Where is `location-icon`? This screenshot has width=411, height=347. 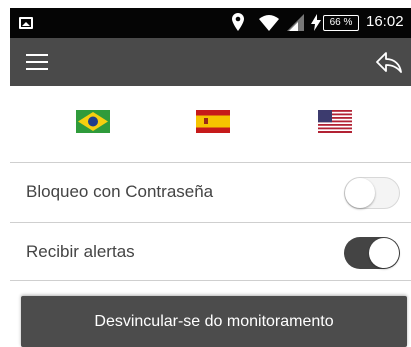
location-icon is located at coordinates (238, 22).